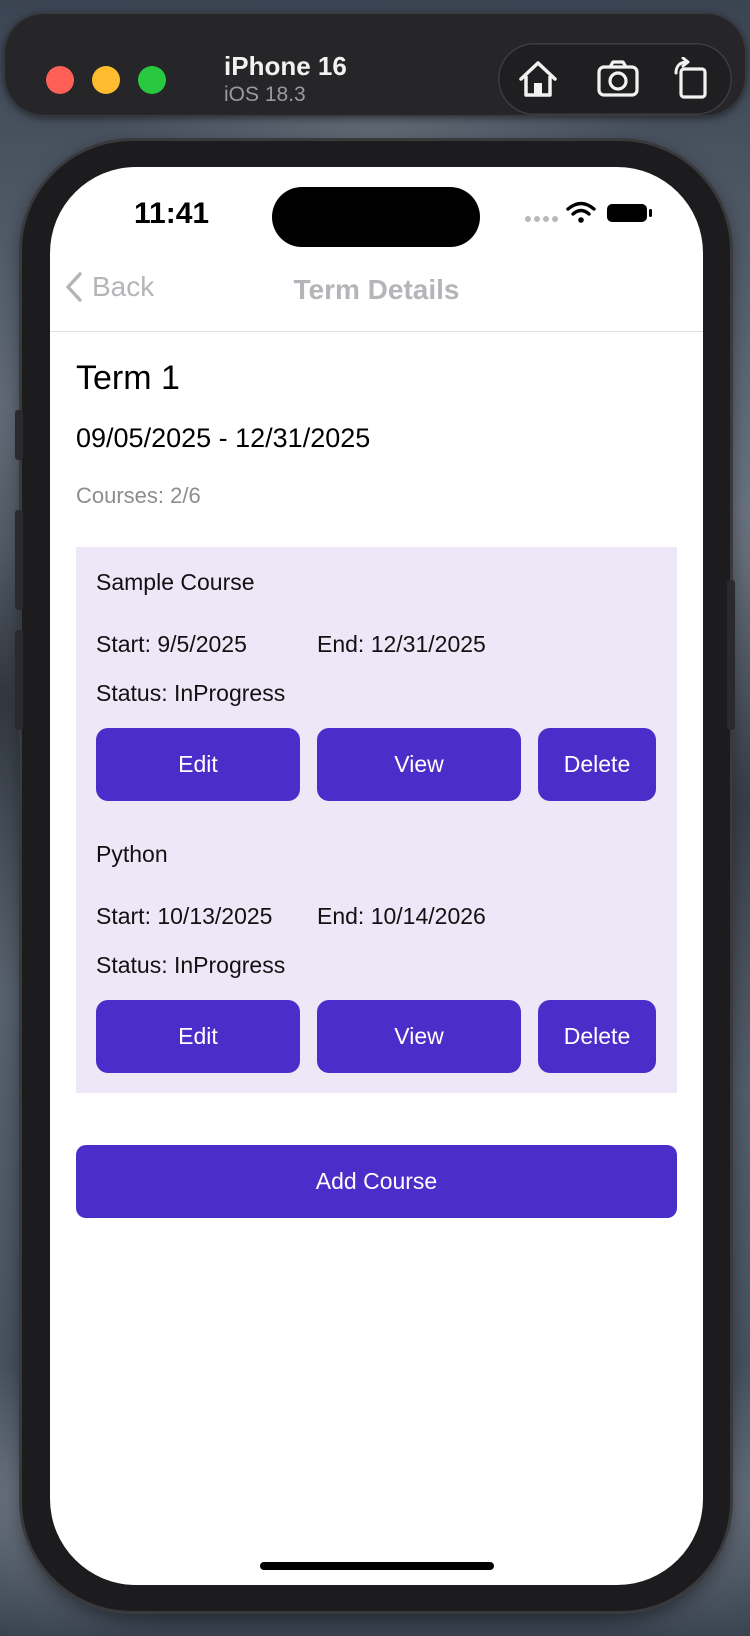 The height and width of the screenshot is (1636, 750). Describe the element at coordinates (128, 378) in the screenshot. I see `term-title: Term 1` at that location.